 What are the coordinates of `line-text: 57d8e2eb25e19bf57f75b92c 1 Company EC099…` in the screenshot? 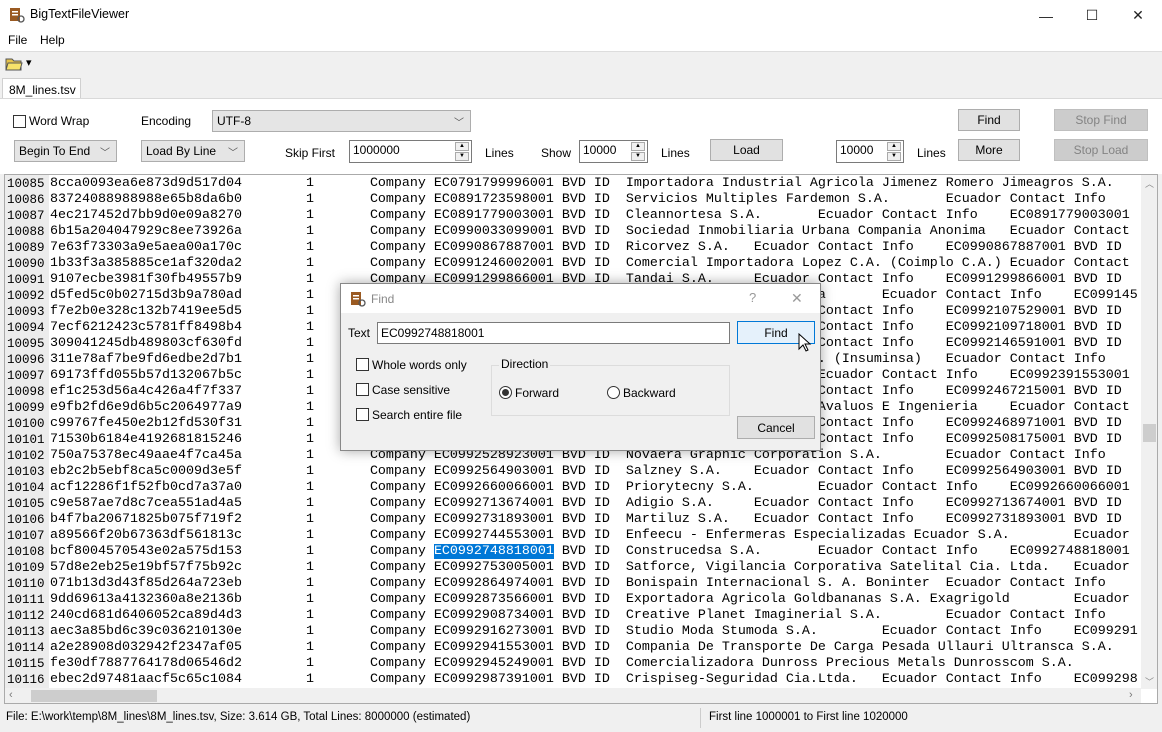 It's located at (590, 567).